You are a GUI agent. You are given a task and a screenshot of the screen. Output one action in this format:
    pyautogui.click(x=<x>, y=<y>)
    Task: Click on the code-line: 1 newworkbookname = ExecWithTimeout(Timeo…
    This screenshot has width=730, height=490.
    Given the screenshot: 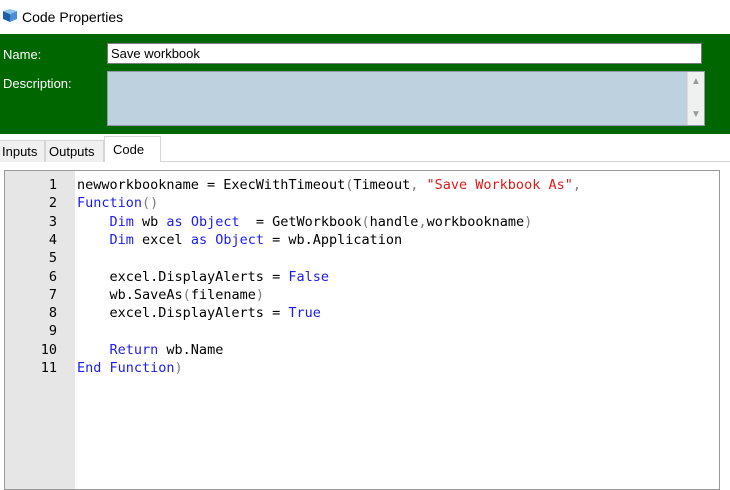 What is the action you would take?
    pyautogui.click(x=362, y=185)
    